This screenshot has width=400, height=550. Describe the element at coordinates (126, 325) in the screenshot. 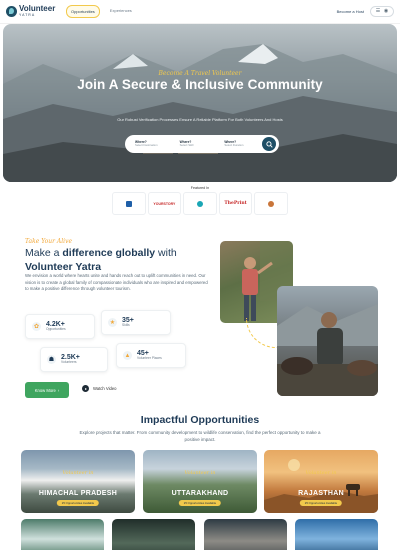

I see `stat-label: Skills` at that location.